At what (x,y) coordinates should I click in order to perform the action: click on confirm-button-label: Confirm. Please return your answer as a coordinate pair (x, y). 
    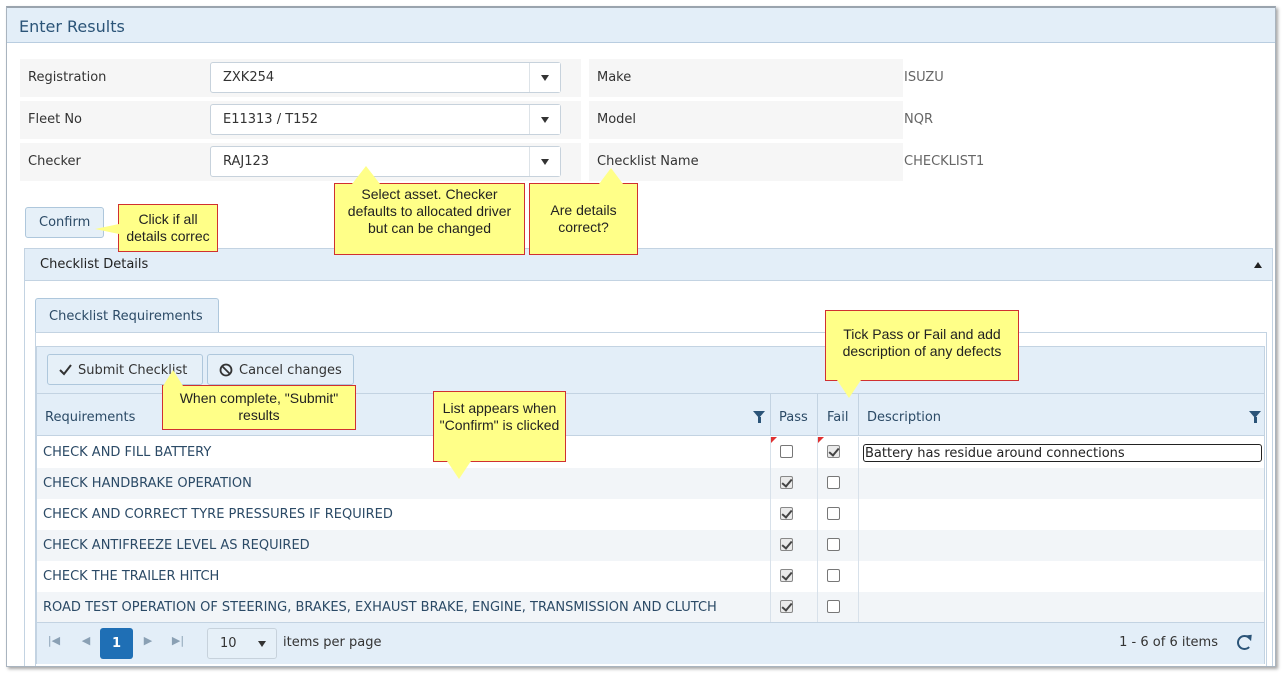
    Looking at the image, I should click on (65, 222).